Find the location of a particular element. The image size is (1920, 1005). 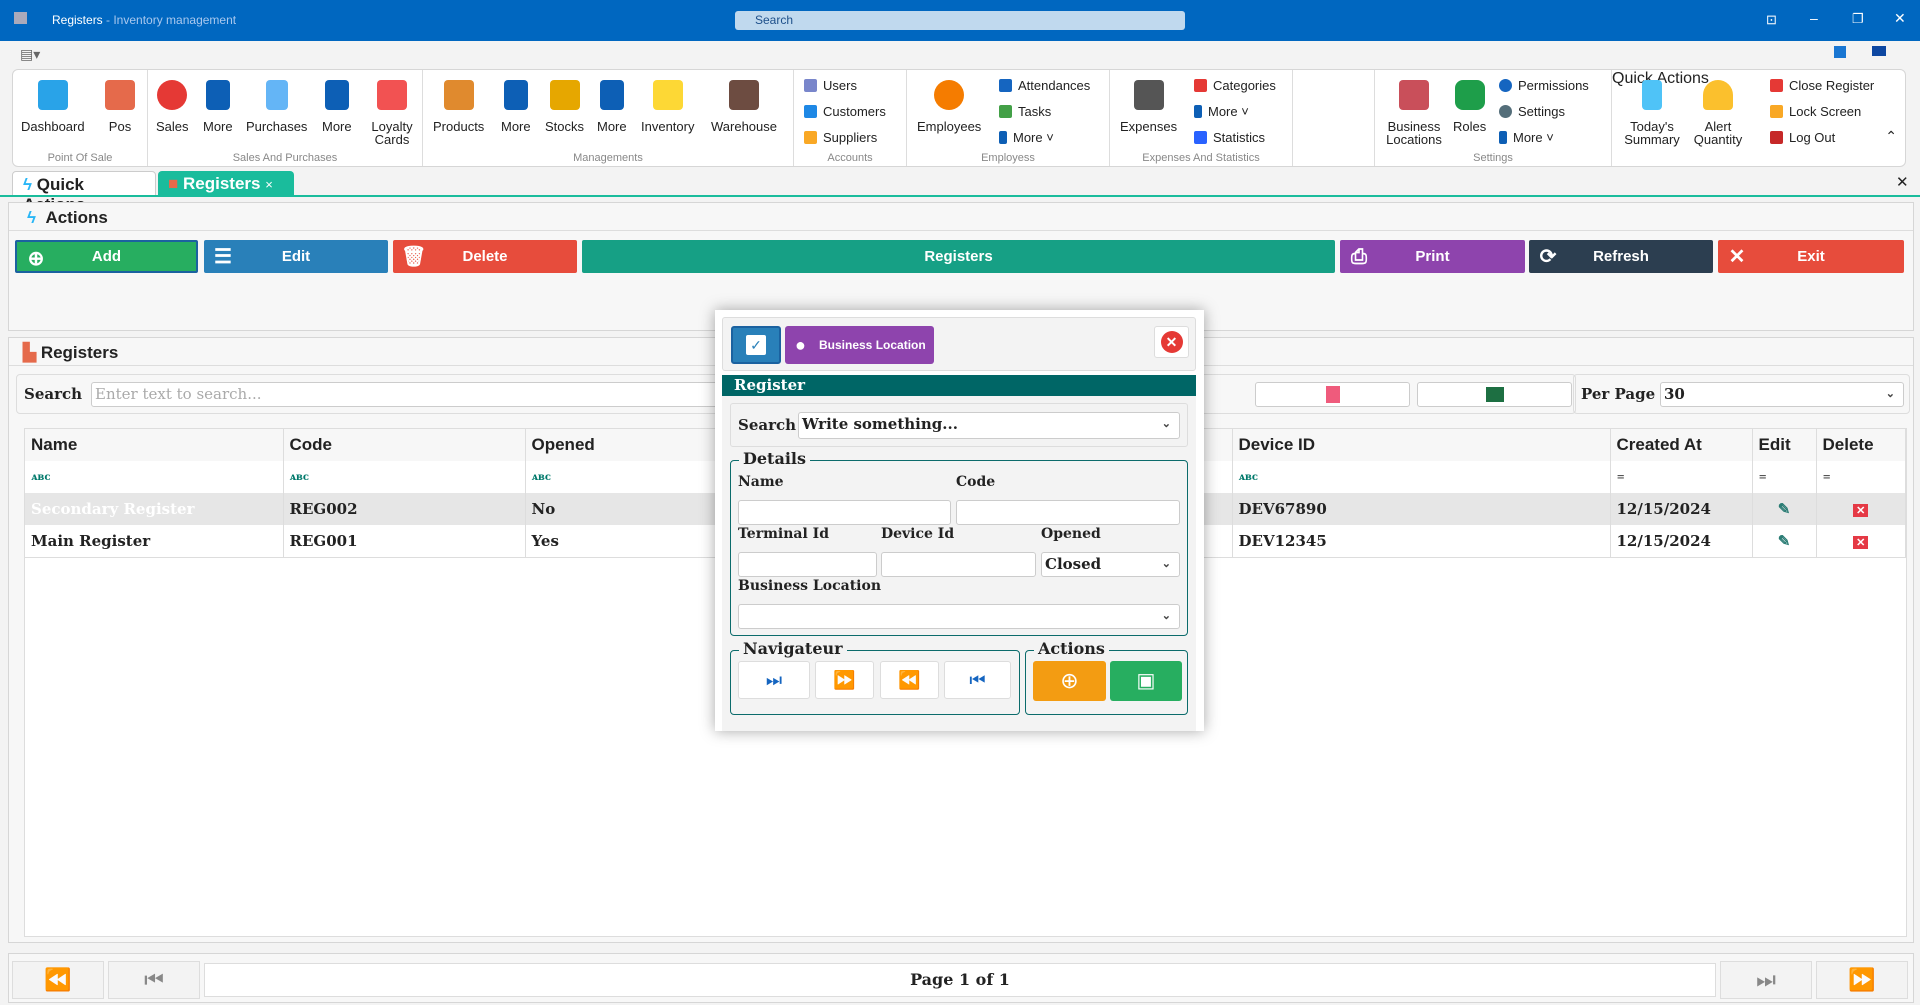

alert-quantity-button: Alert Quantity is located at coordinates (1718, 113).